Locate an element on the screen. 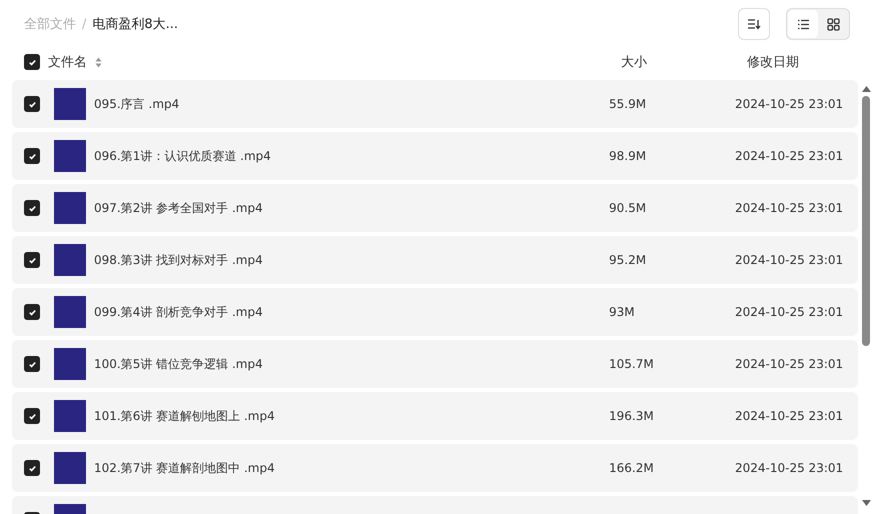  file-size: 90.5M is located at coordinates (627, 208).